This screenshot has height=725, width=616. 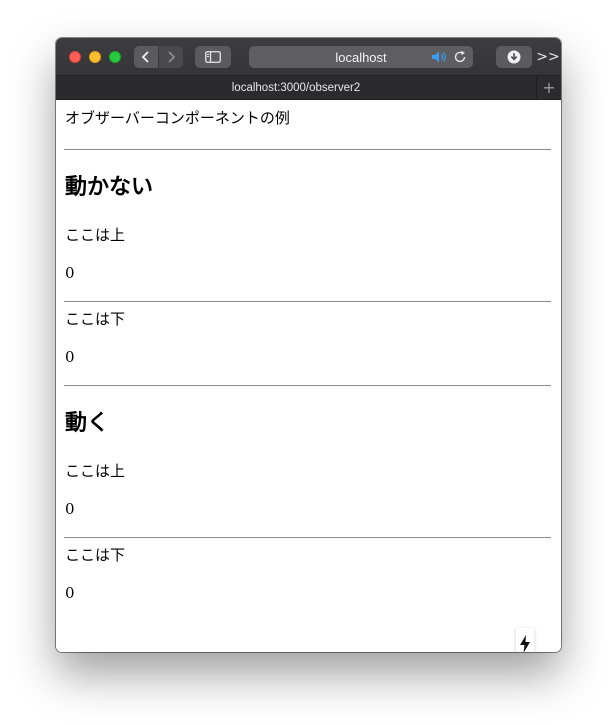 What do you see at coordinates (95, 57) in the screenshot?
I see `minimize-window-button` at bounding box center [95, 57].